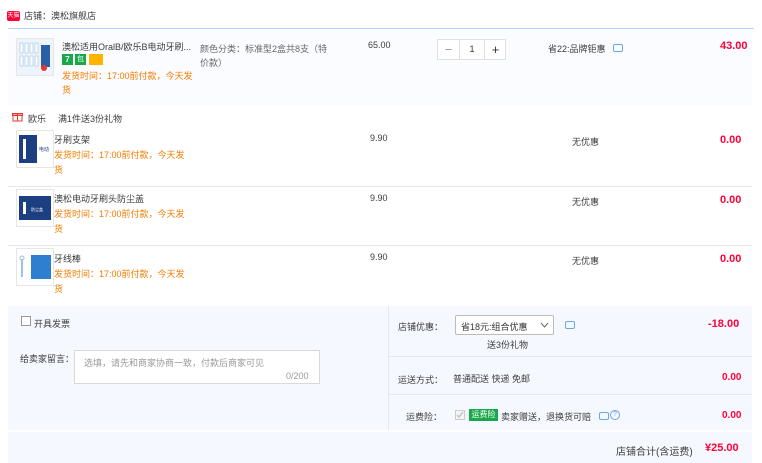 This screenshot has height=463, width=762. I want to click on tmall-badge-icon: 天猫, so click(13, 16).